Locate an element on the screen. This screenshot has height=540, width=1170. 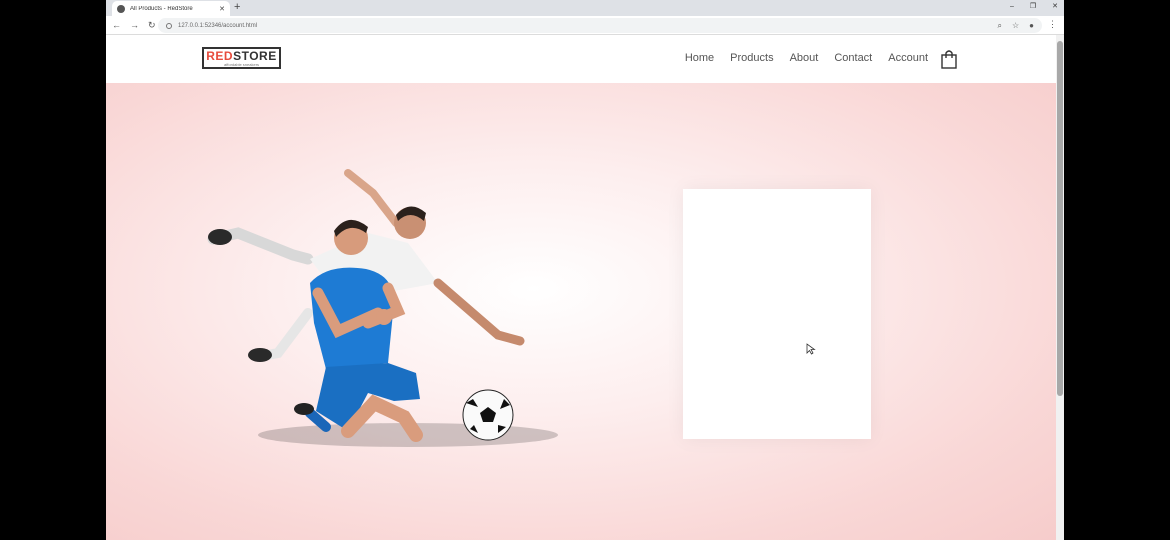
back-icon: ← is located at coordinates (116, 25).